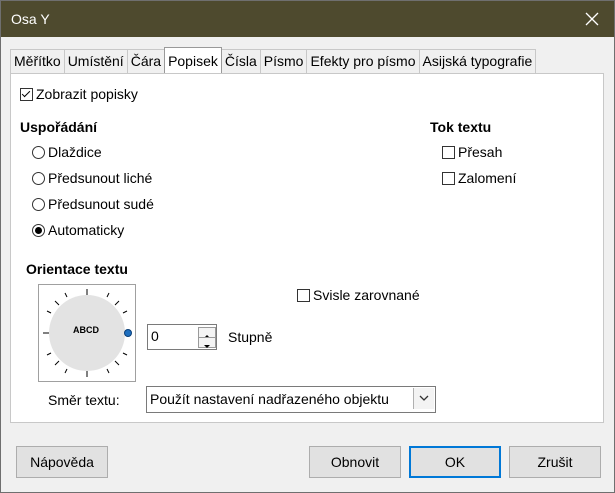  I want to click on tab-asian-typography: Asijská typografie, so click(477, 61).